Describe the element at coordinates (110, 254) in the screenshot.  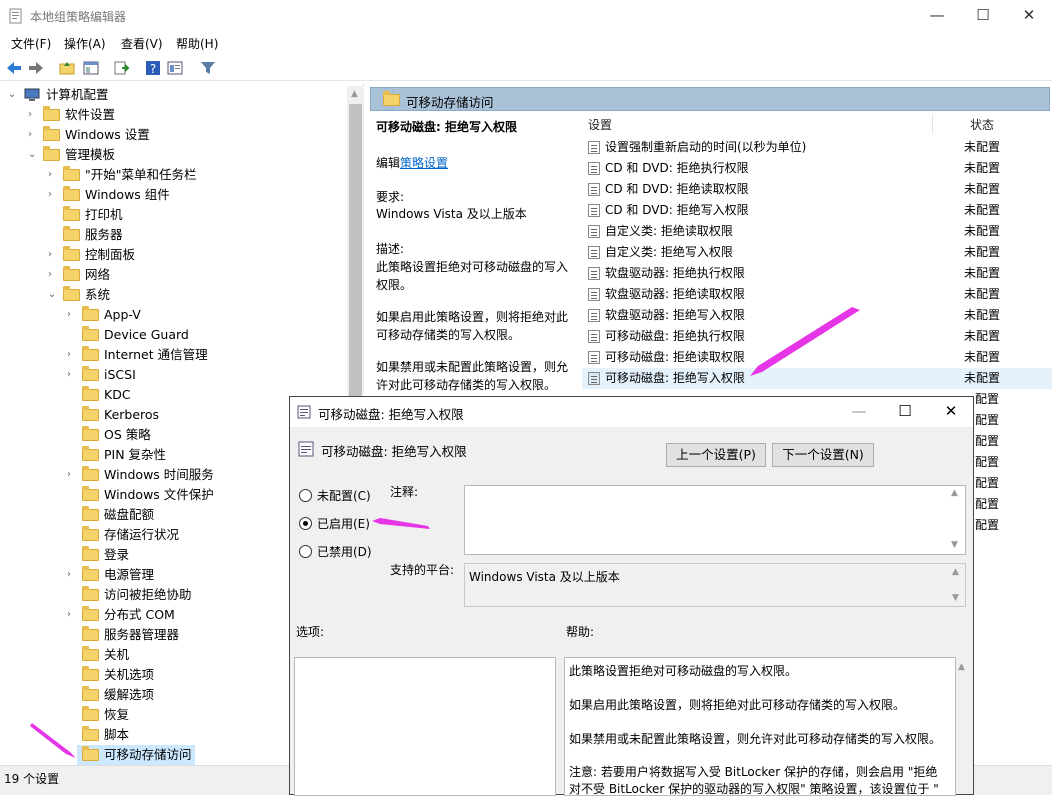
I see `tree-item-label: 控制面板` at that location.